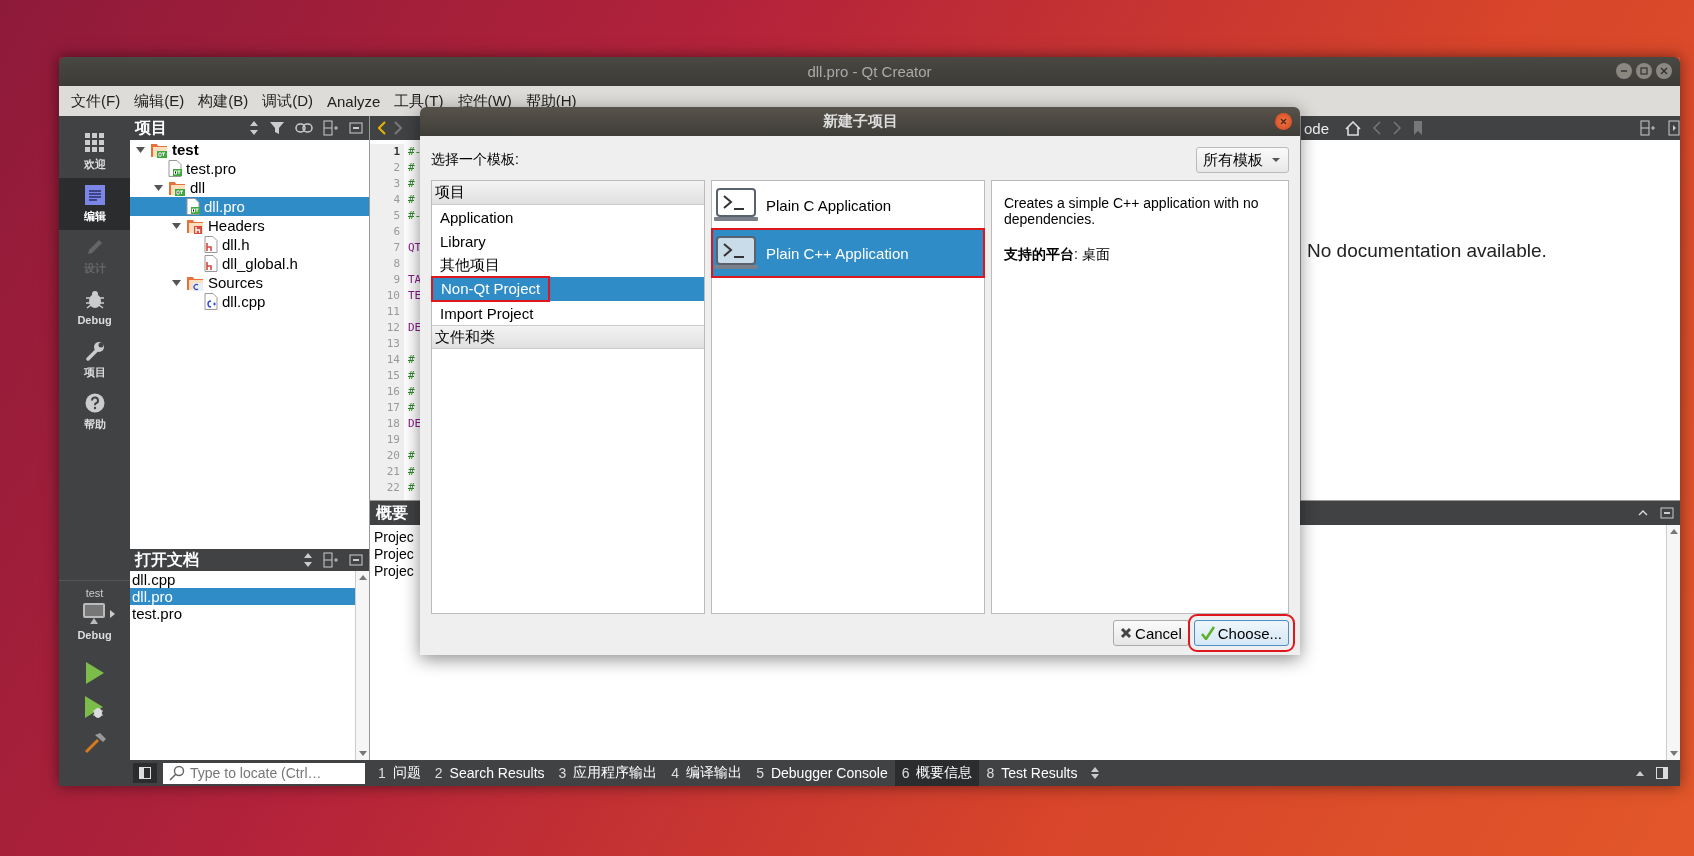 This screenshot has height=856, width=1694. Describe the element at coordinates (475, 160) in the screenshot. I see `prompt-label: 选择一个模板:` at that location.